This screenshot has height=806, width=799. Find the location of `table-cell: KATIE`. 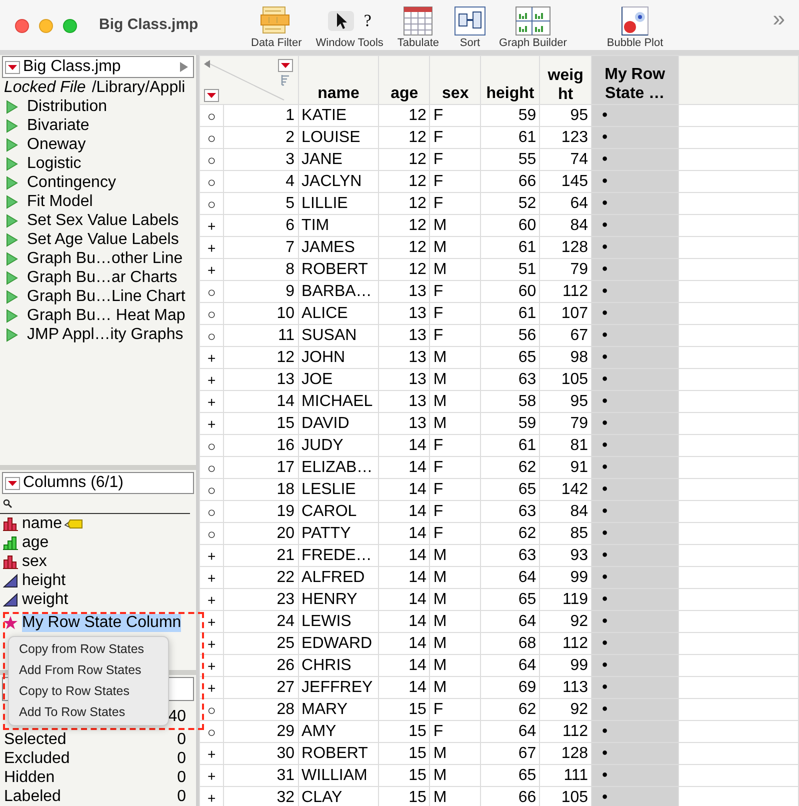

table-cell: KATIE is located at coordinates (338, 115).